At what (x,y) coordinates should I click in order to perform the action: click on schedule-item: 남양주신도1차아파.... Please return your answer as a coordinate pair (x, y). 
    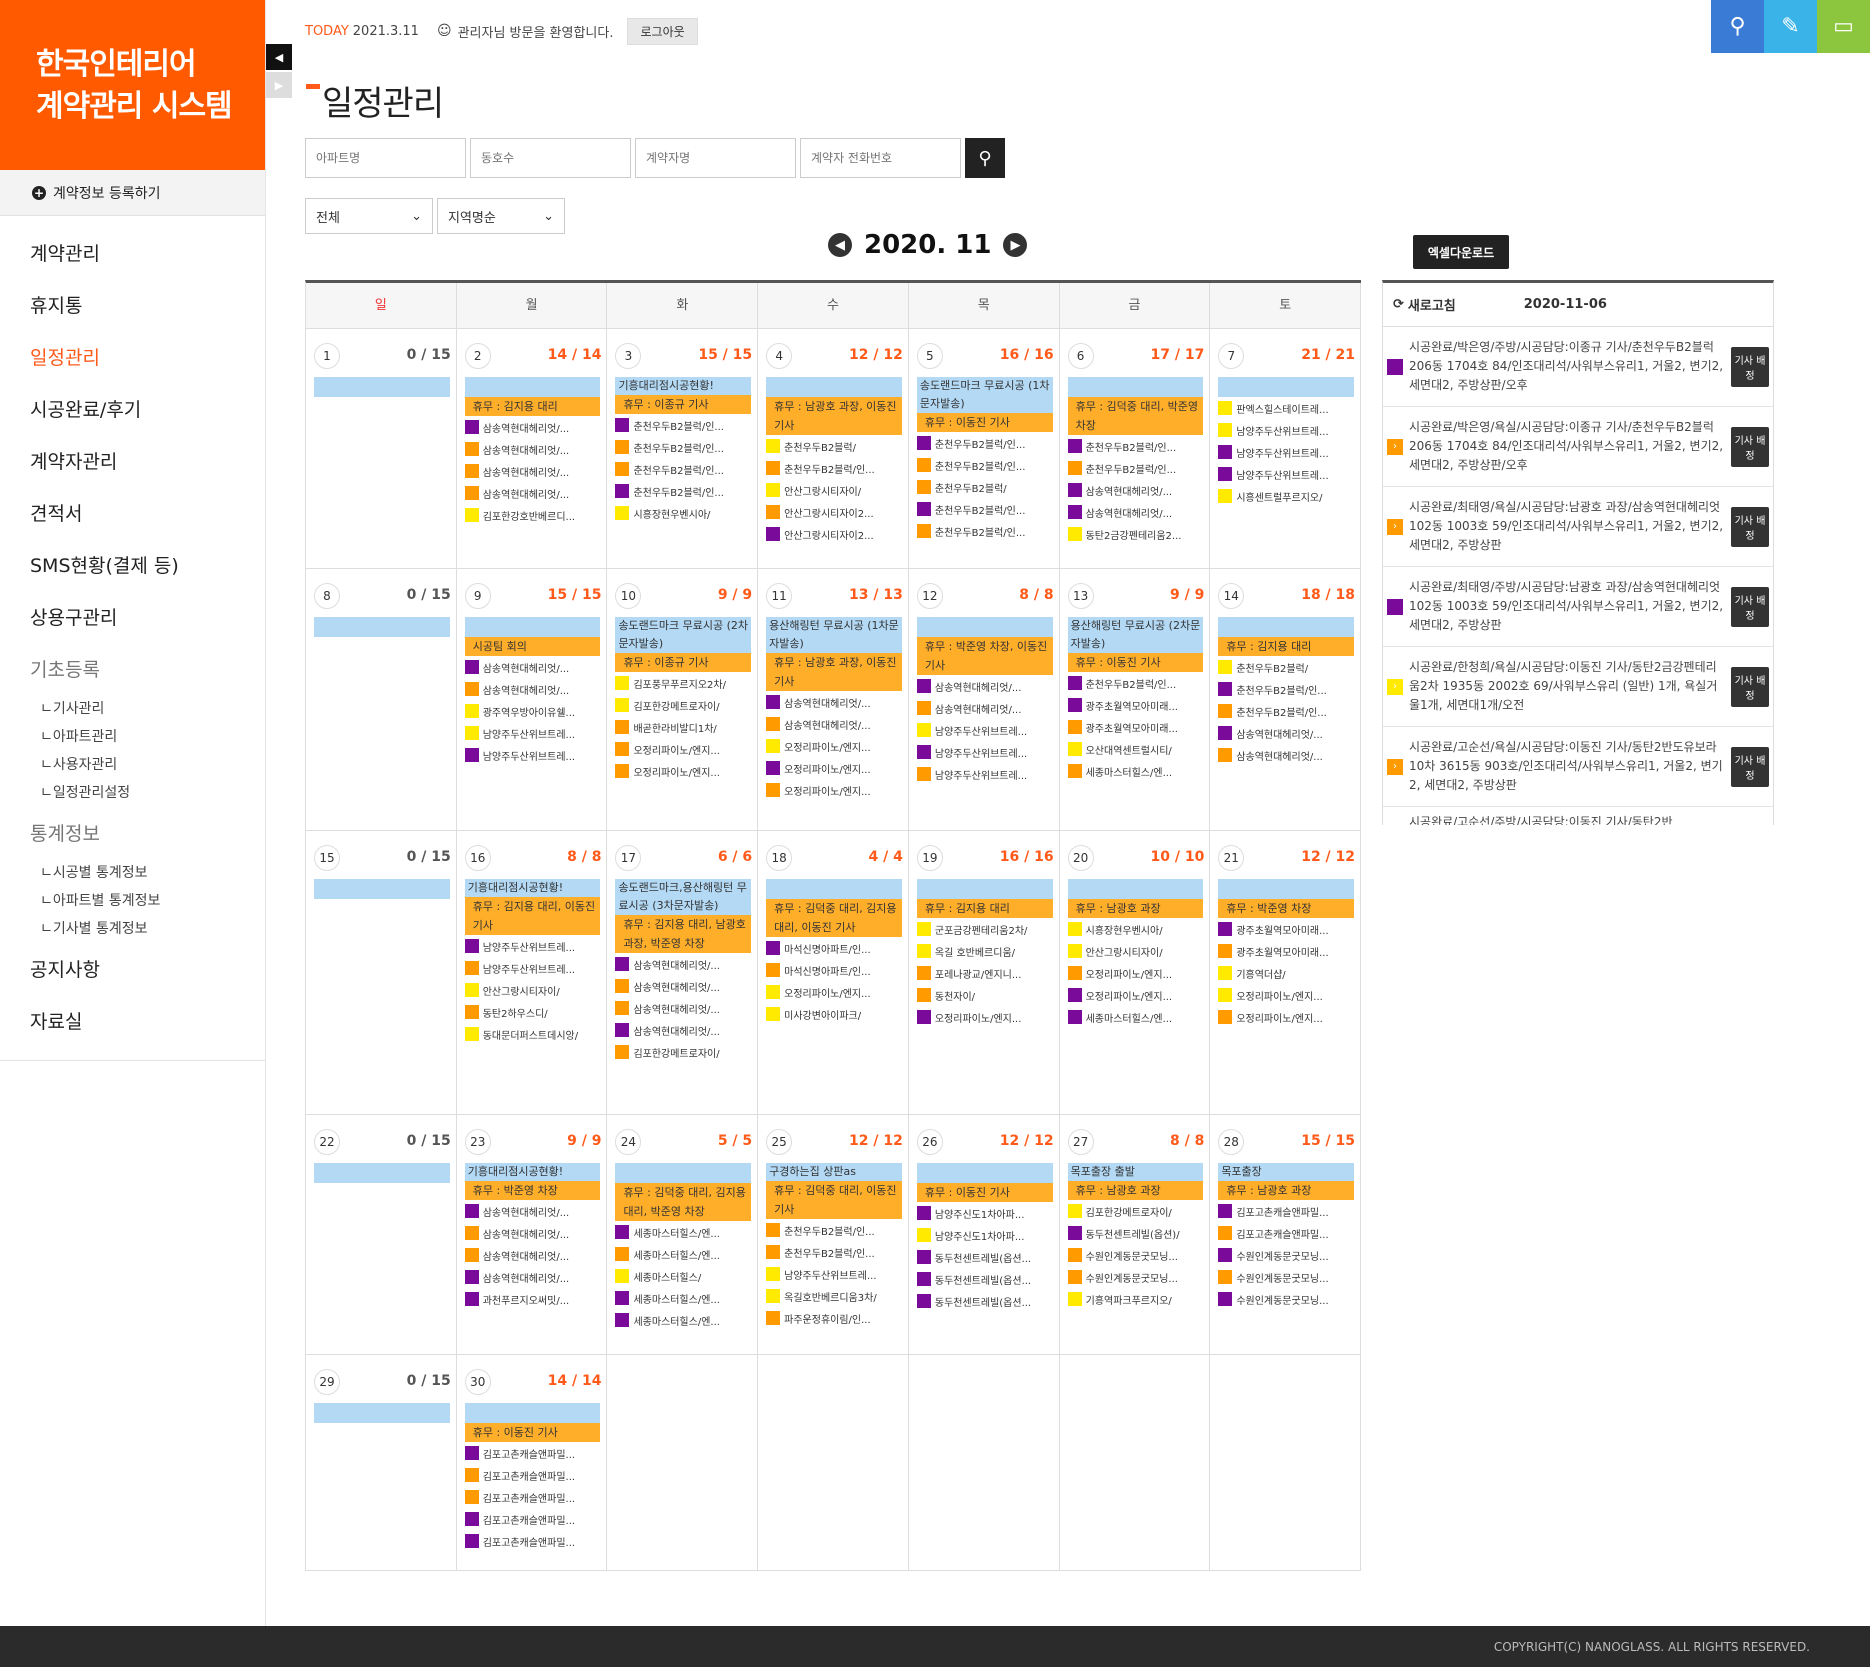
    Looking at the image, I should click on (986, 1235).